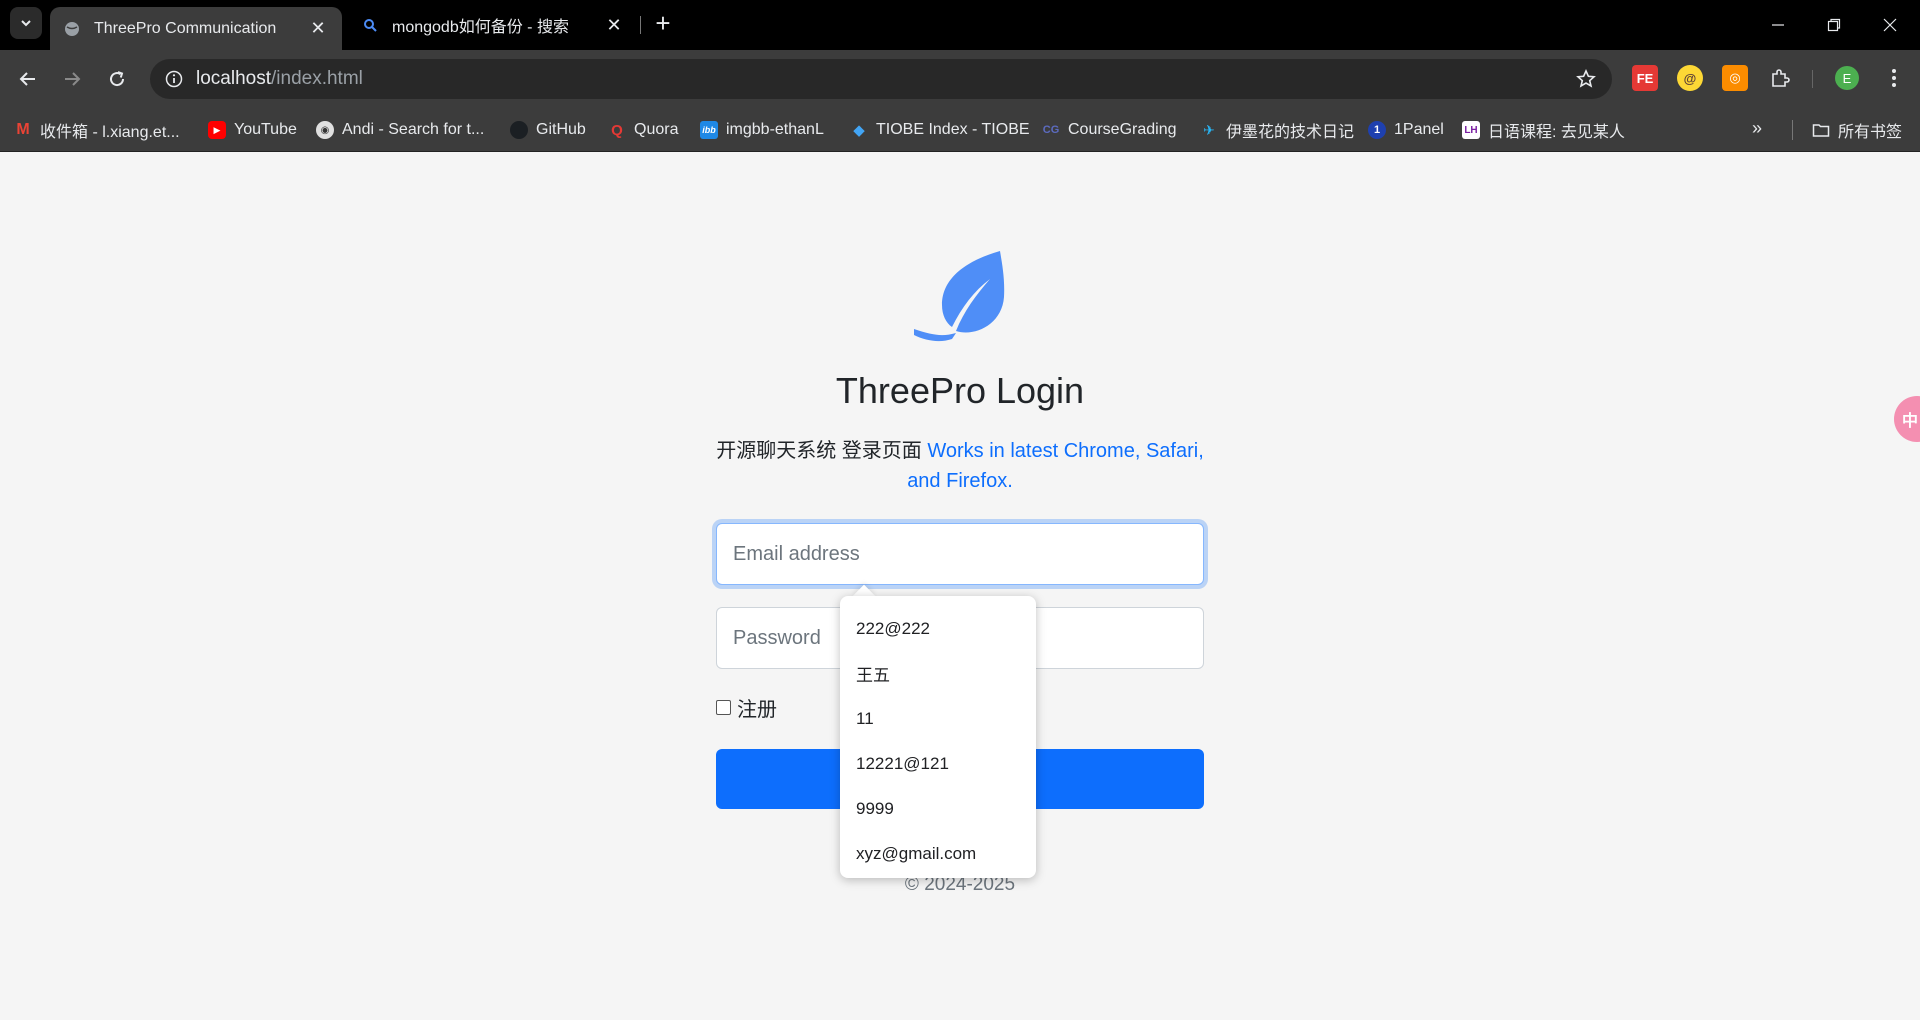  Describe the element at coordinates (185, 28) in the screenshot. I see `tab-title: ThreePro Communication` at that location.